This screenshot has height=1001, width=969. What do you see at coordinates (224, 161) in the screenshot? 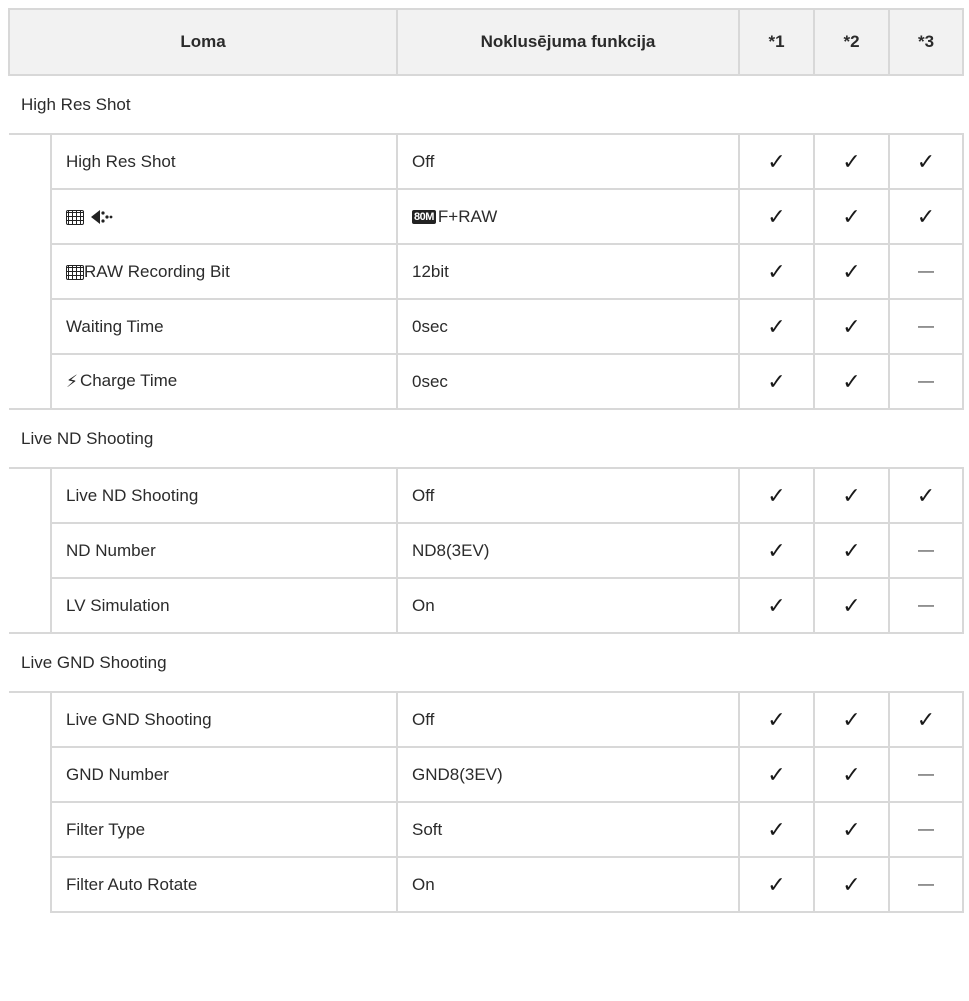
I see `item-name-cell: High Res Shot` at bounding box center [224, 161].